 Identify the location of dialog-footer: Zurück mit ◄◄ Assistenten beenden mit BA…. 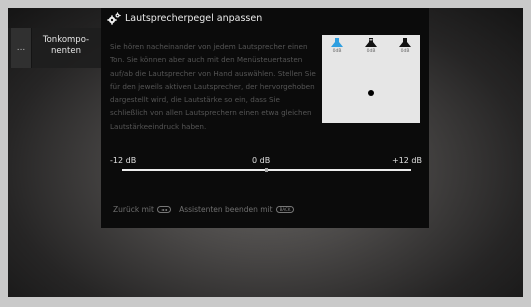
(204, 209).